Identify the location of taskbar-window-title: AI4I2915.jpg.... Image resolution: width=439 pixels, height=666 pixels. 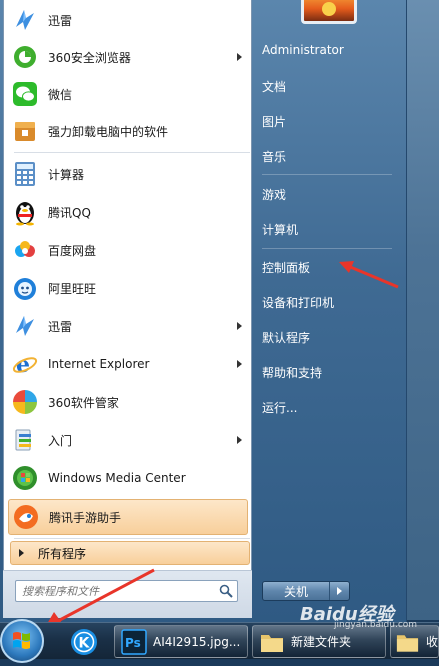
(197, 641).